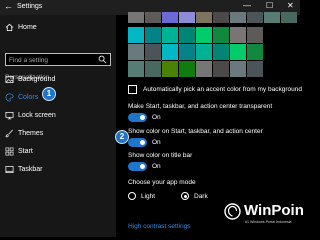 The image size is (320, 240). Describe the element at coordinates (9, 97) in the screenshot. I see `palette-icon` at that location.